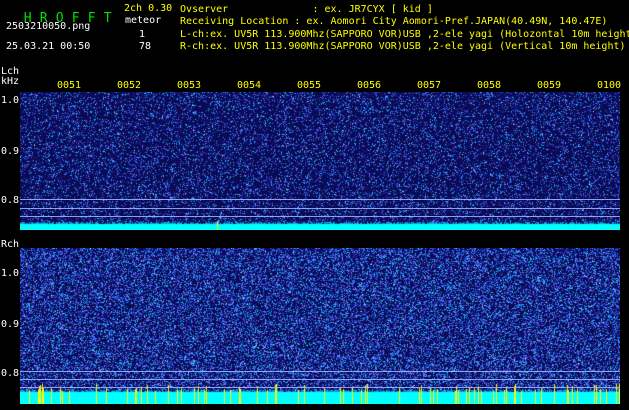  What do you see at coordinates (306, 9) in the screenshot?
I see `observer-info: Ovserver : ex. JR7CYX [ kid ]` at bounding box center [306, 9].